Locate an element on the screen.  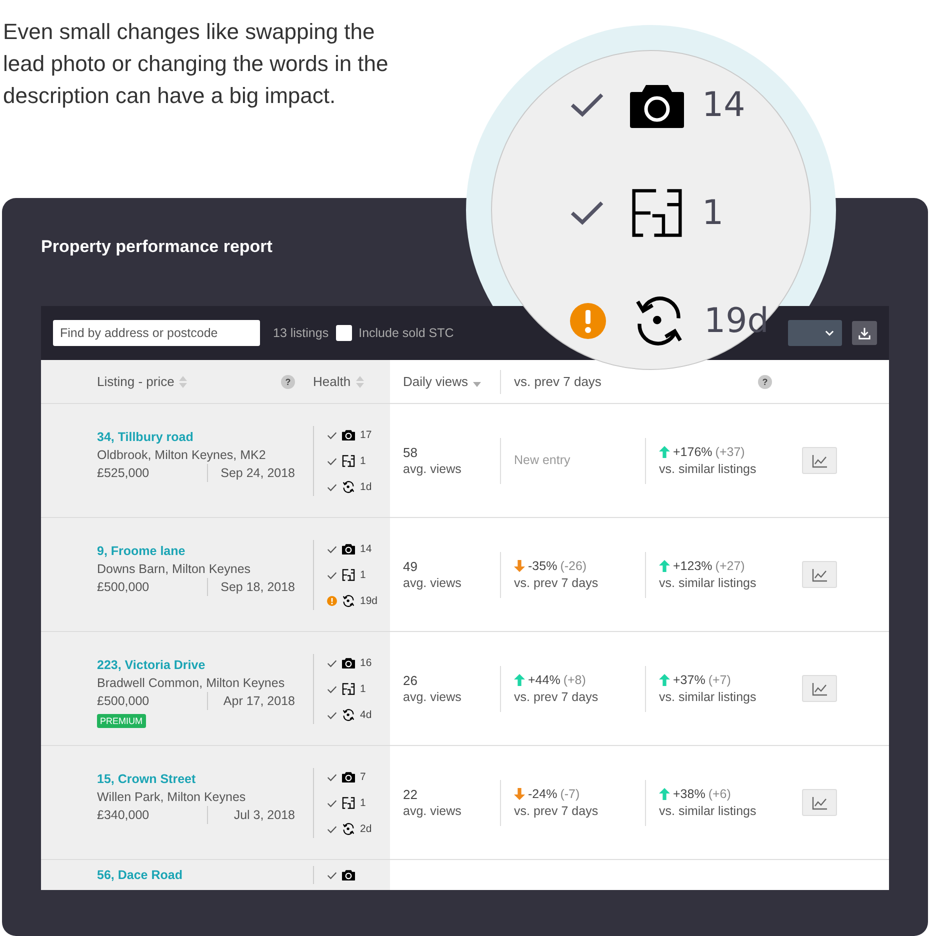
download-button is located at coordinates (864, 333).